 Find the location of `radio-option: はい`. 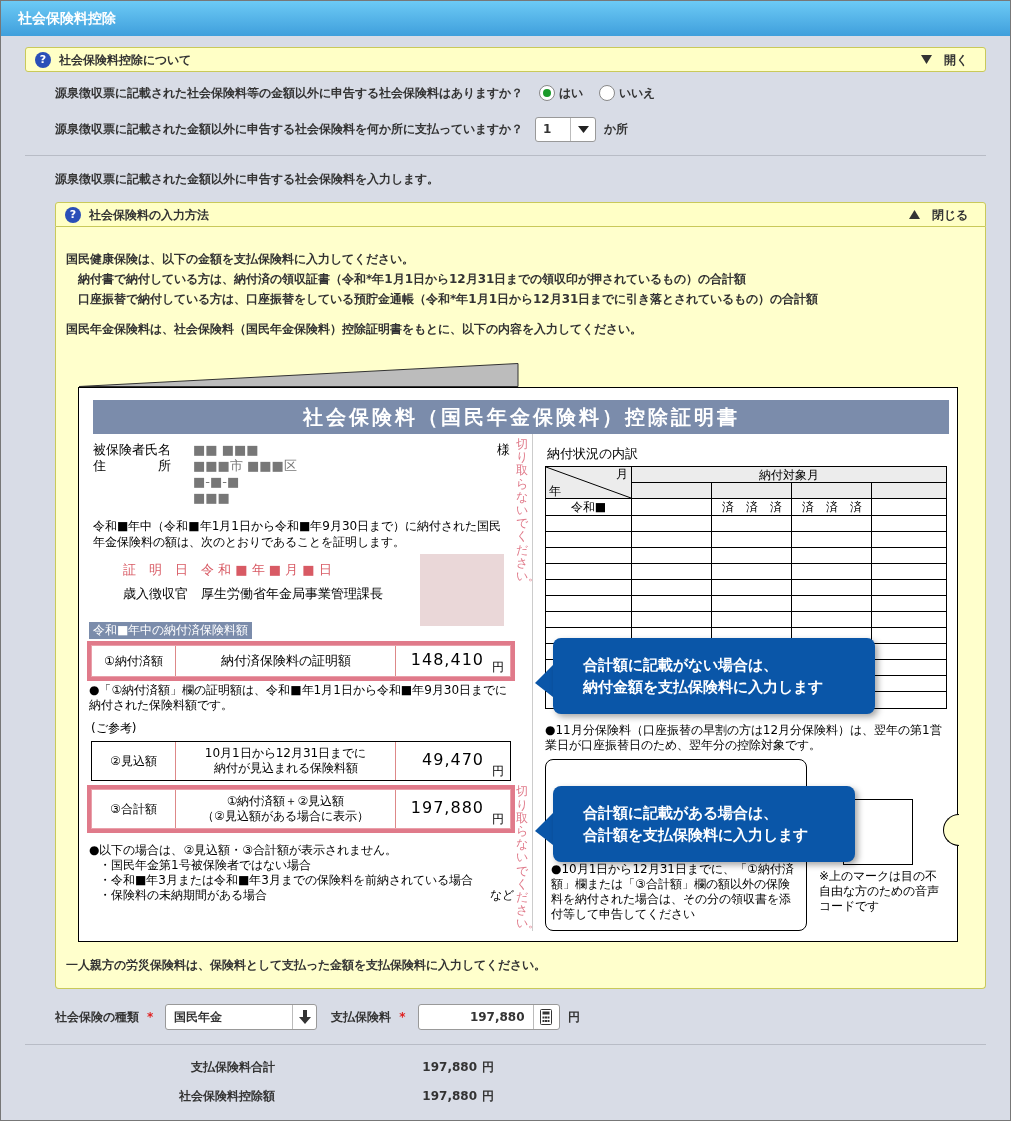

radio-option: はい is located at coordinates (561, 93).